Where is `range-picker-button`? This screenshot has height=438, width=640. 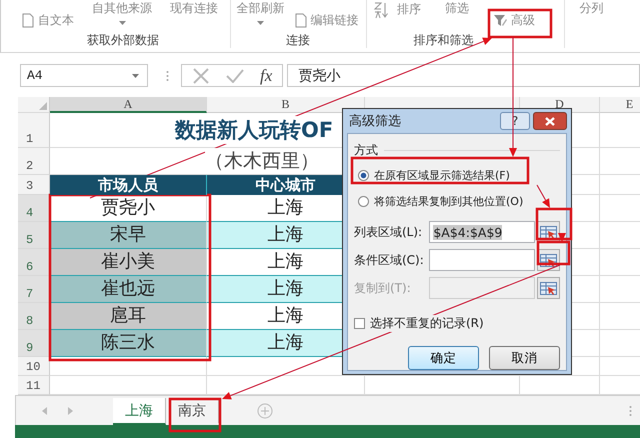 range-picker-button is located at coordinates (548, 288).